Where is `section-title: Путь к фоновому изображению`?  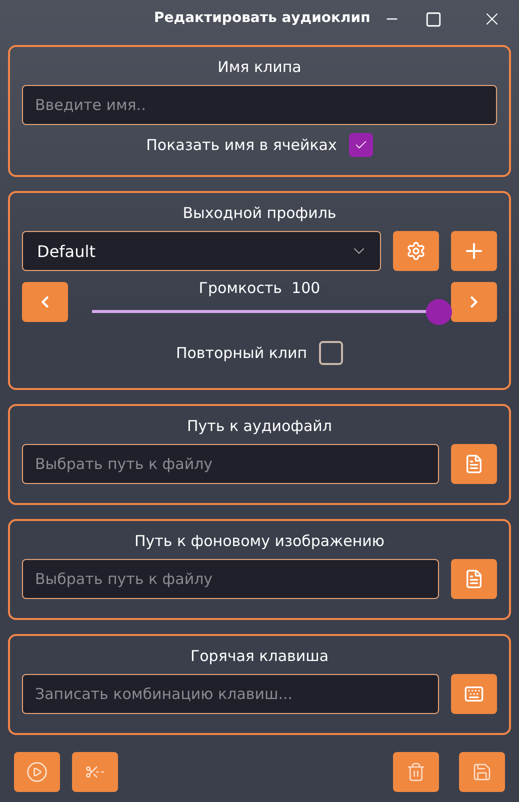 section-title: Путь к фоновому изображению is located at coordinates (259, 541).